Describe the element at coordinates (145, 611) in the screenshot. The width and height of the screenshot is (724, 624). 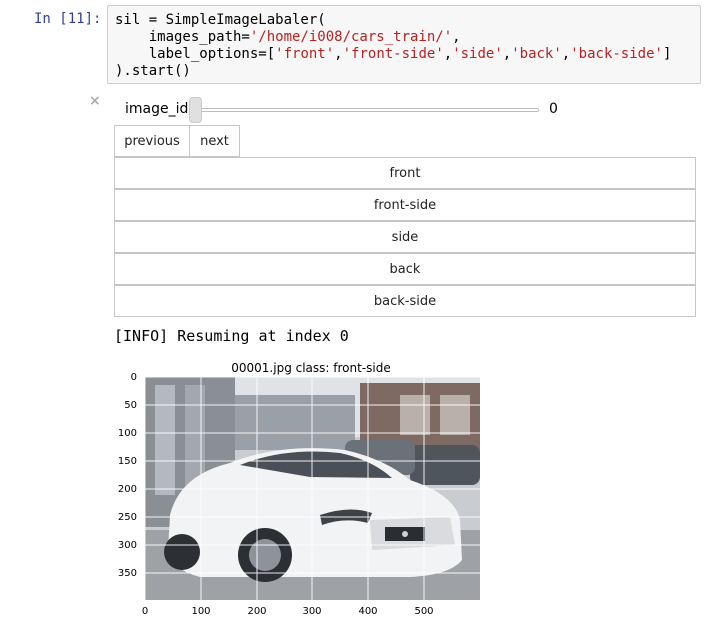
I see `x-tick-label: 0` at that location.